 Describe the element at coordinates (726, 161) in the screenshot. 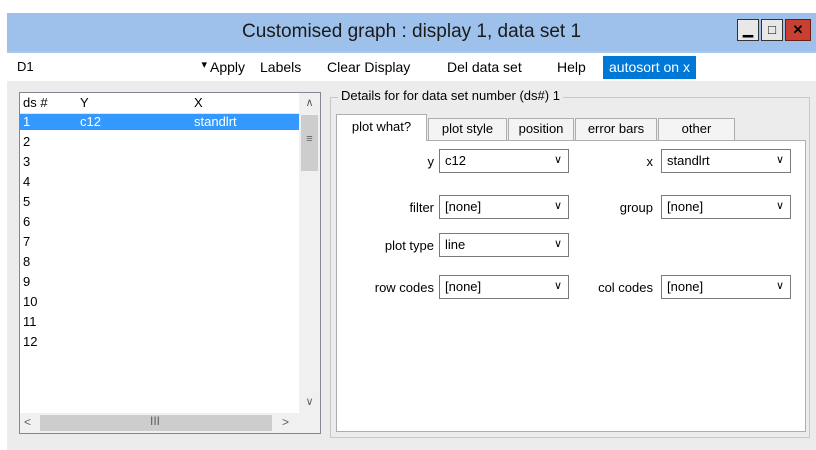

I see `x-select: standlrt ∨` at that location.